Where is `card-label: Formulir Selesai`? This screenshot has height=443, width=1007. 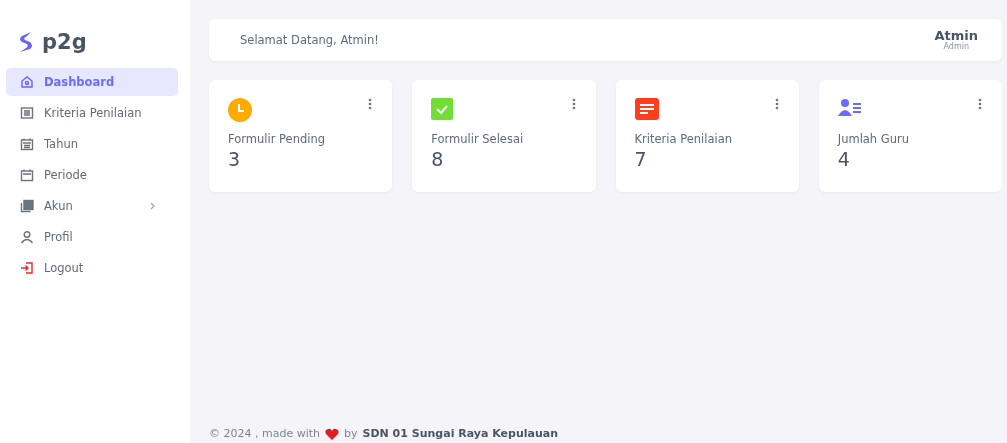
card-label: Formulir Selesai is located at coordinates (478, 139).